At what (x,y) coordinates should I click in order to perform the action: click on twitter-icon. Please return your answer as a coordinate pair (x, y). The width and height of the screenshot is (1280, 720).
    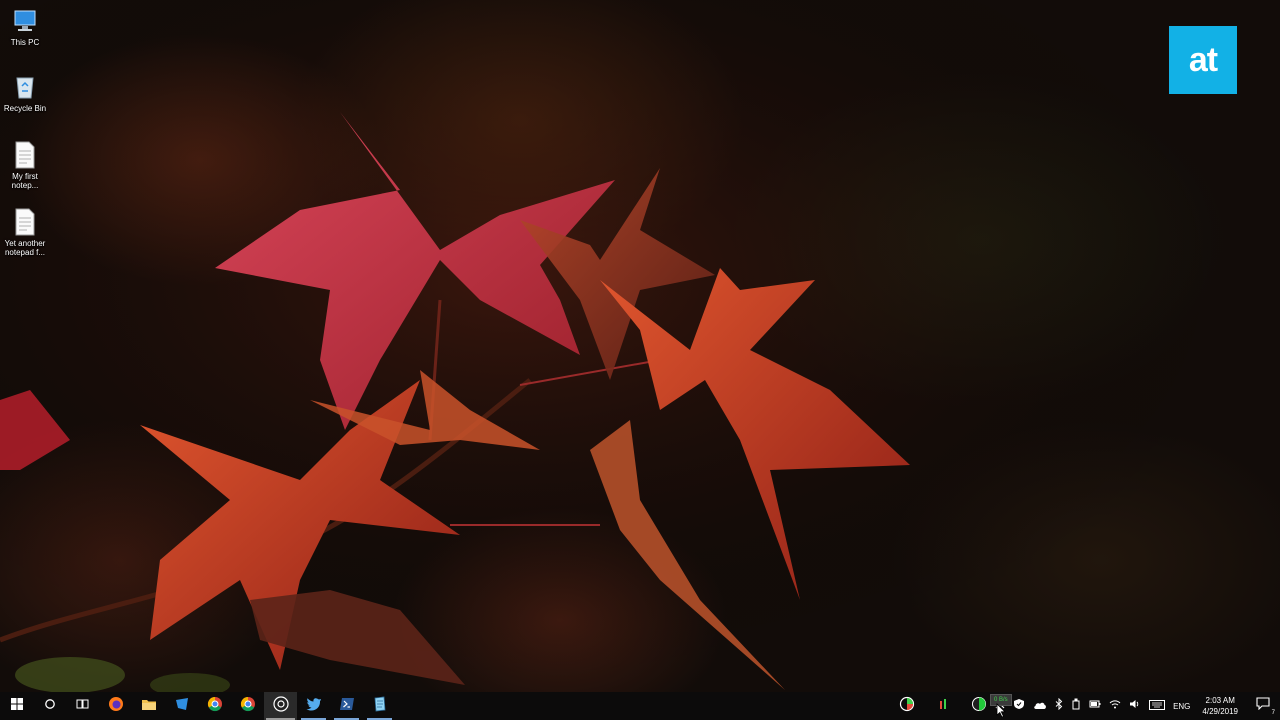
    Looking at the image, I should click on (314, 706).